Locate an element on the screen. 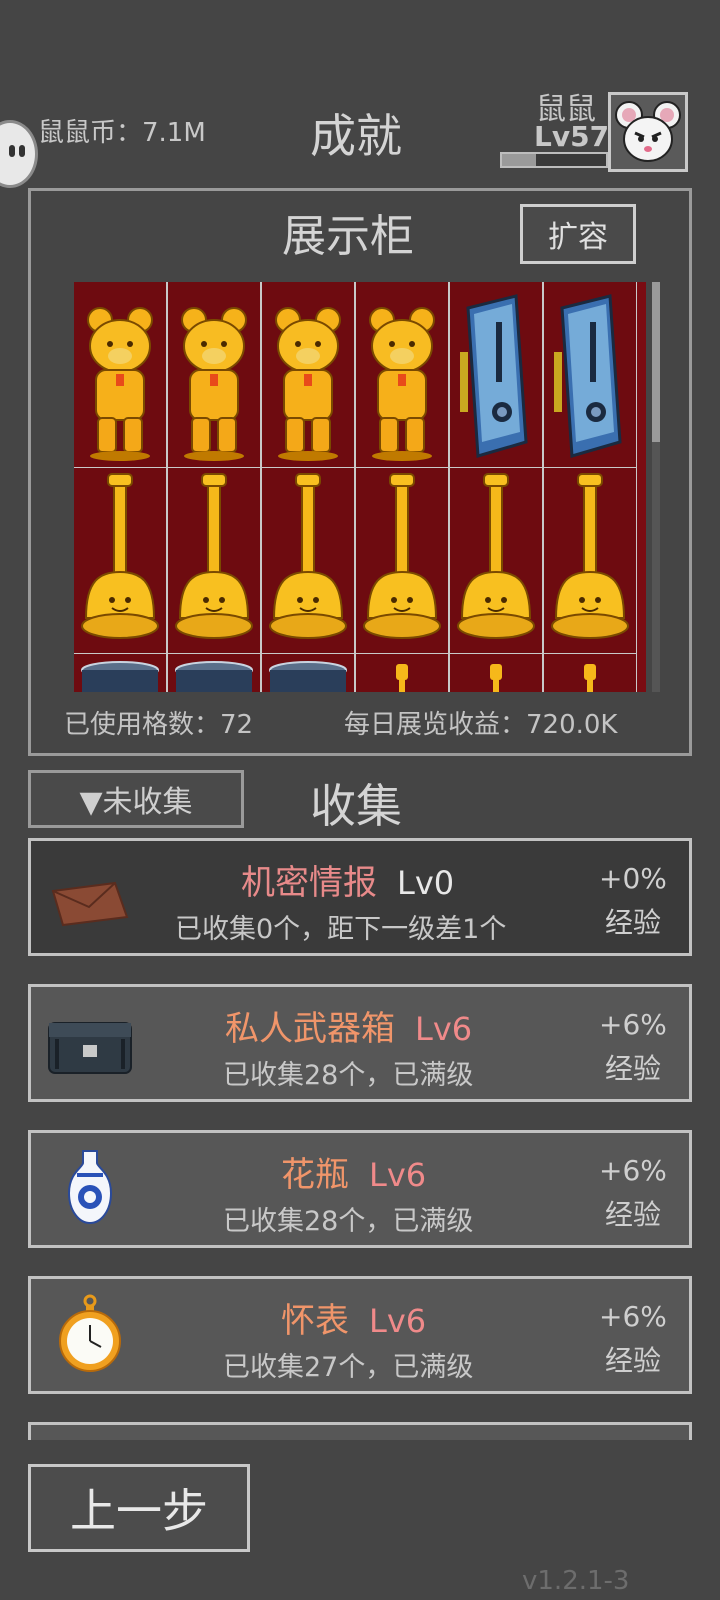 The height and width of the screenshot is (1600, 720). item-name-row: 私人武器箱 Lv6 is located at coordinates (348, 1025).